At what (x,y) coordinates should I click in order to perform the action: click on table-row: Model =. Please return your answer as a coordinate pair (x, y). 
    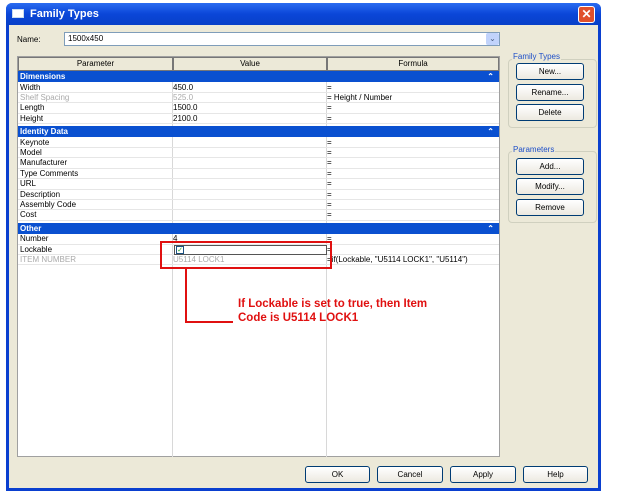
    Looking at the image, I should click on (258, 153).